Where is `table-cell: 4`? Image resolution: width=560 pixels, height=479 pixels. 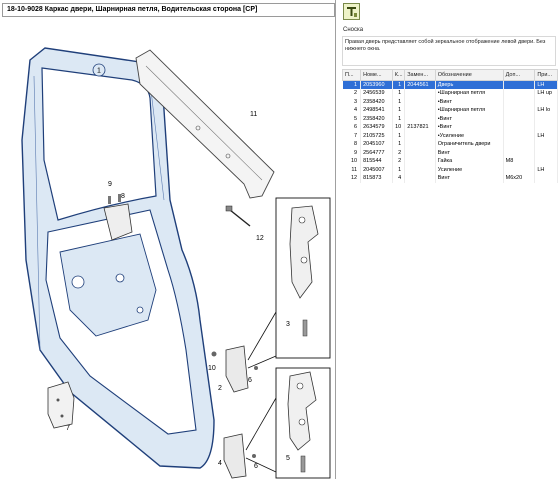
table-cell: 4 is located at coordinates (352, 110).